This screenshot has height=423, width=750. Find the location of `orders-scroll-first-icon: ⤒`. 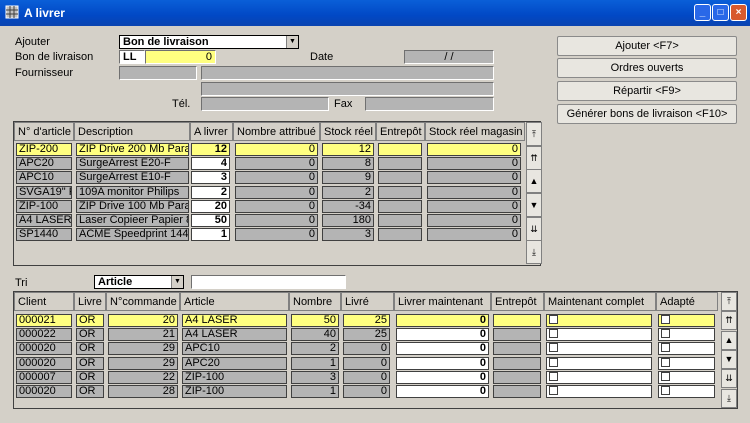

orders-scroll-first-icon: ⤒ is located at coordinates (729, 301).